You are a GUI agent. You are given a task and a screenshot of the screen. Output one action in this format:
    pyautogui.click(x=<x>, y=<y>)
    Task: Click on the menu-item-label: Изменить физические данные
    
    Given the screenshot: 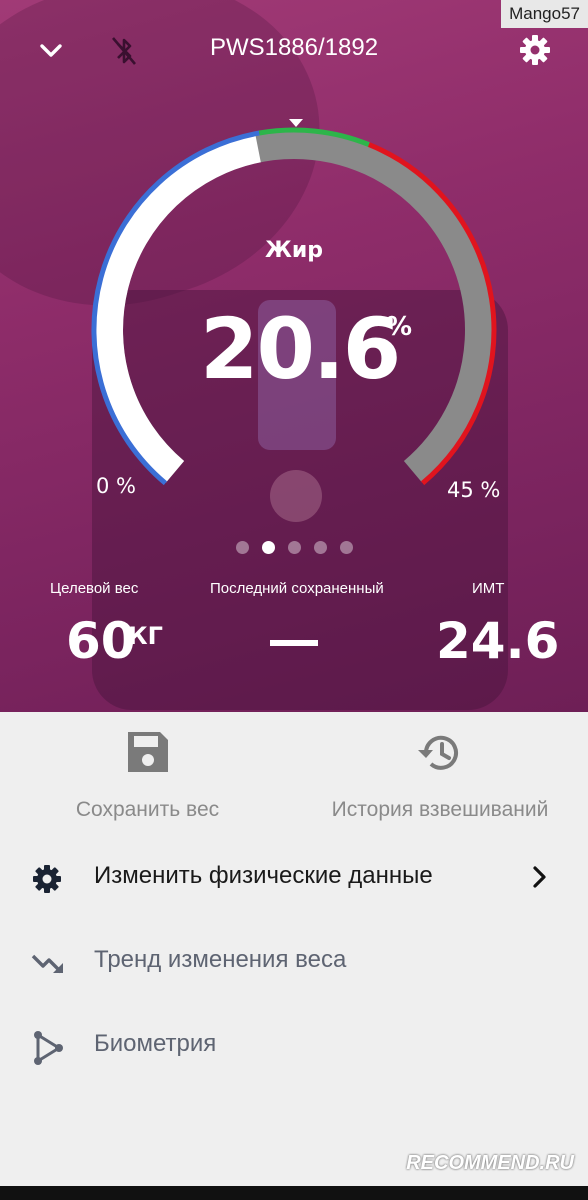 What is the action you would take?
    pyautogui.click(x=263, y=875)
    